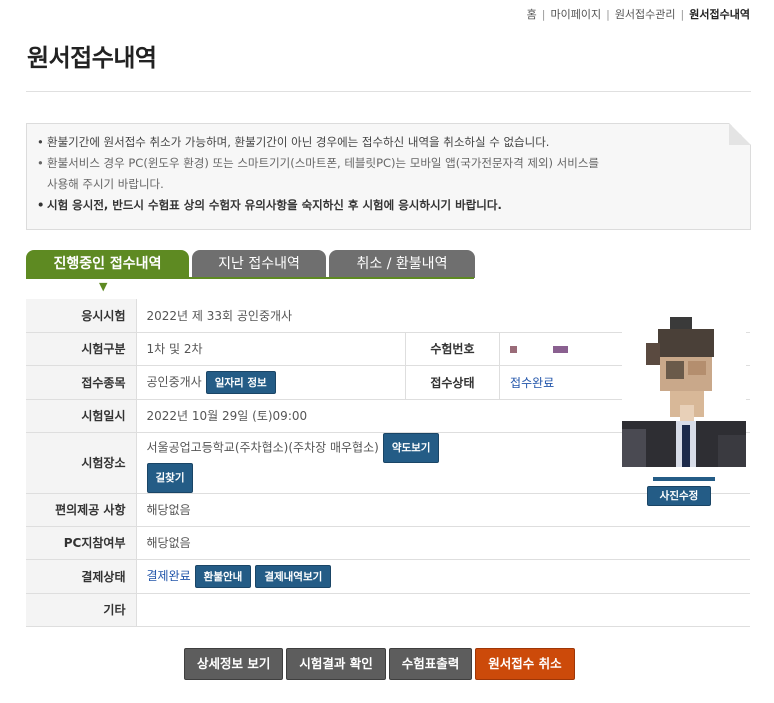 The width and height of the screenshot is (774, 703). I want to click on breadcrumb-home: 홈, so click(532, 14).